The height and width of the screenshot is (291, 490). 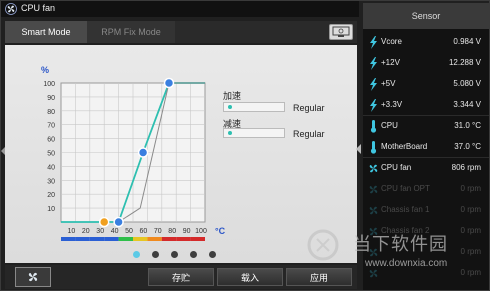 What do you see at coordinates (404, 146) in the screenshot?
I see `sensor-name: MotherBoard` at bounding box center [404, 146].